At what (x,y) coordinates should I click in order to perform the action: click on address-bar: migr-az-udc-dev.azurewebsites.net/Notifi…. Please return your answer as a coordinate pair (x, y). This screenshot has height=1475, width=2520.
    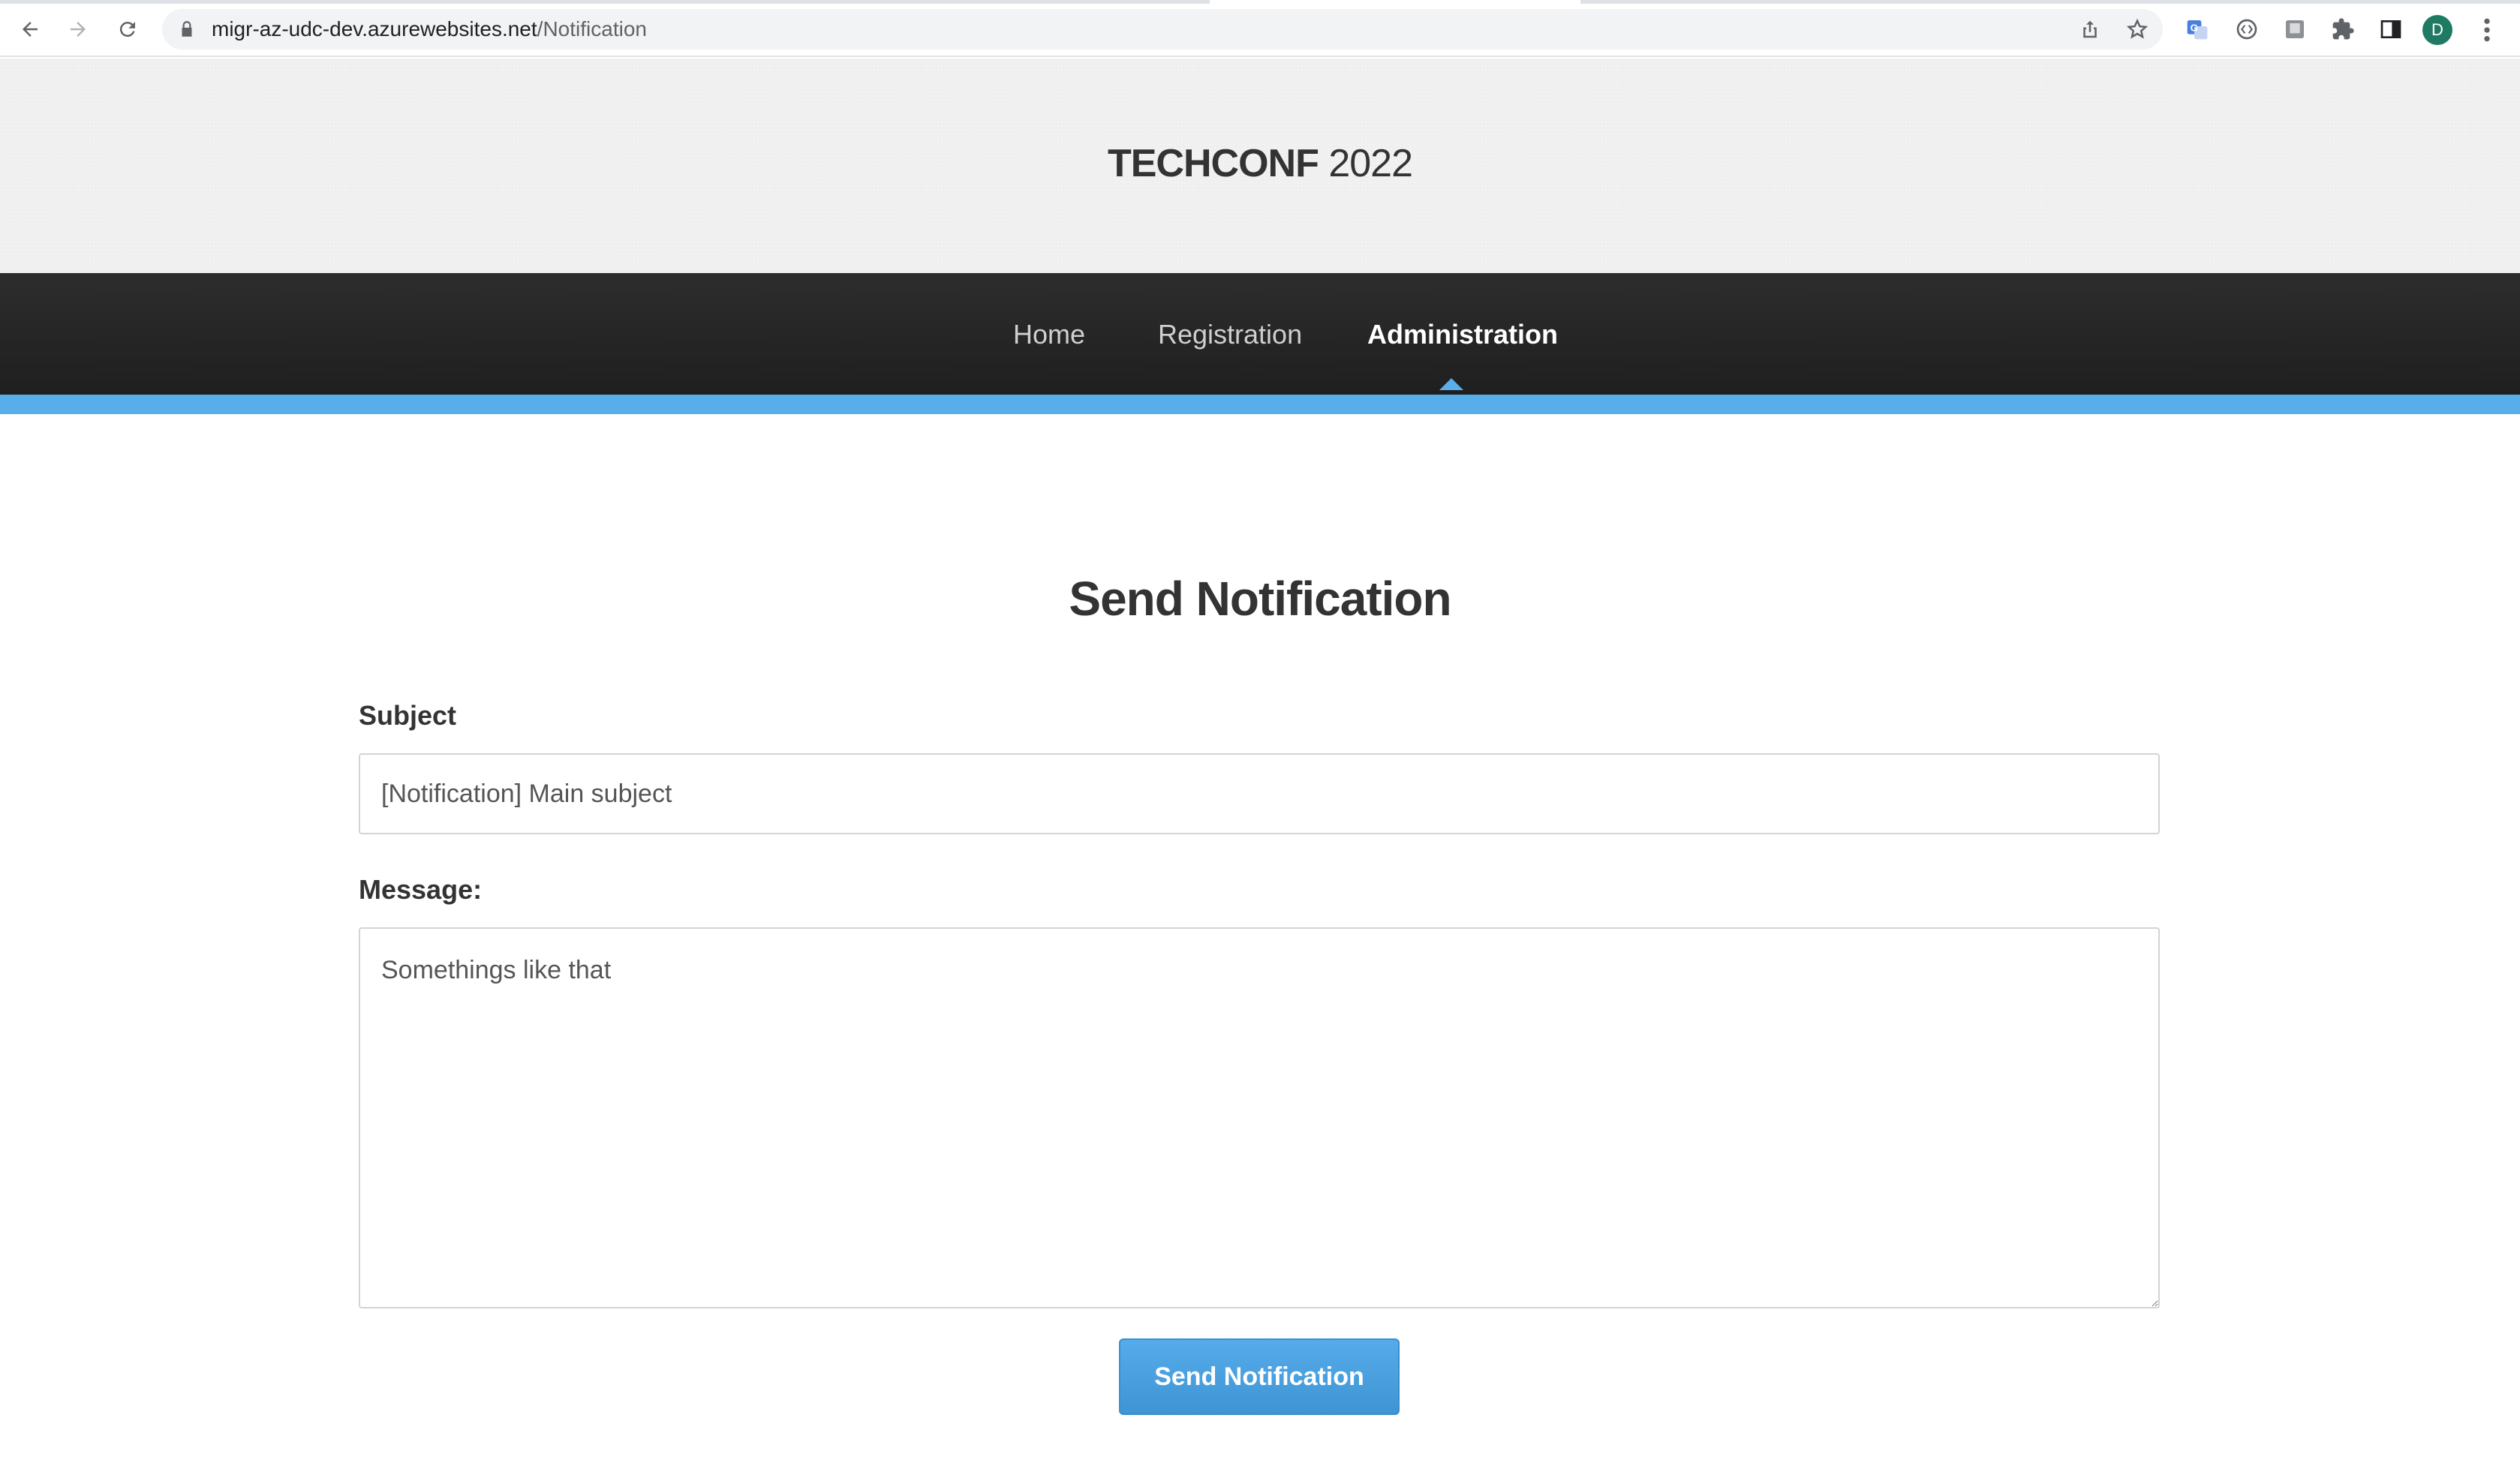
    Looking at the image, I should click on (1162, 30).